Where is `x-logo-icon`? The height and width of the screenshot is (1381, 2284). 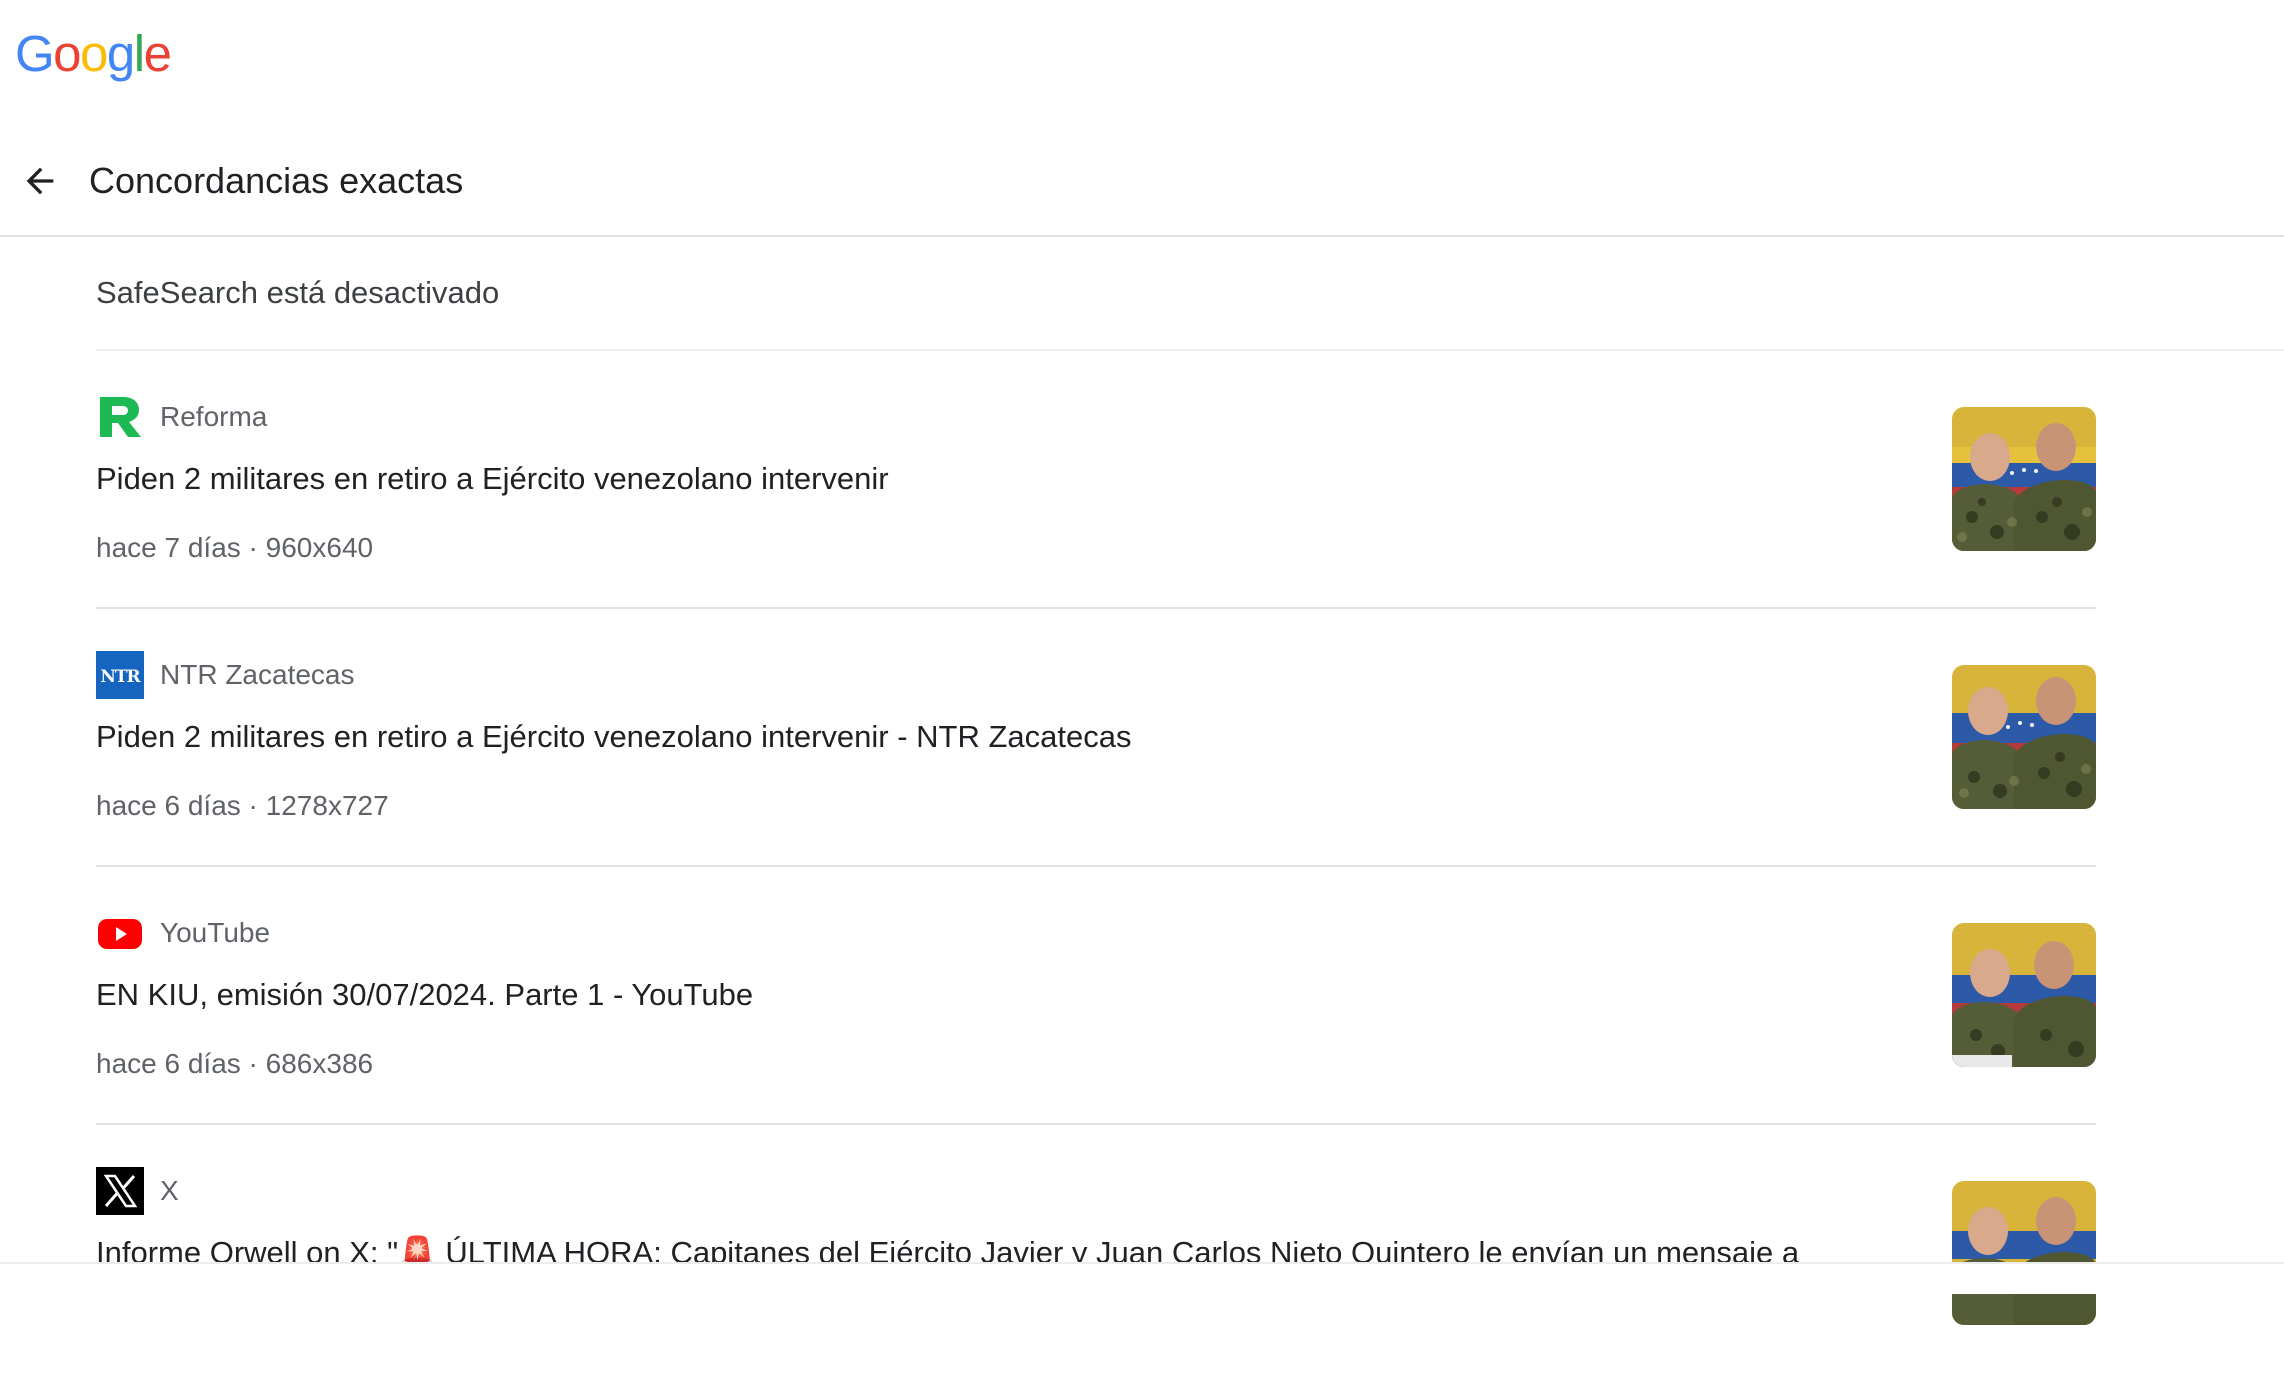 x-logo-icon is located at coordinates (120, 1191).